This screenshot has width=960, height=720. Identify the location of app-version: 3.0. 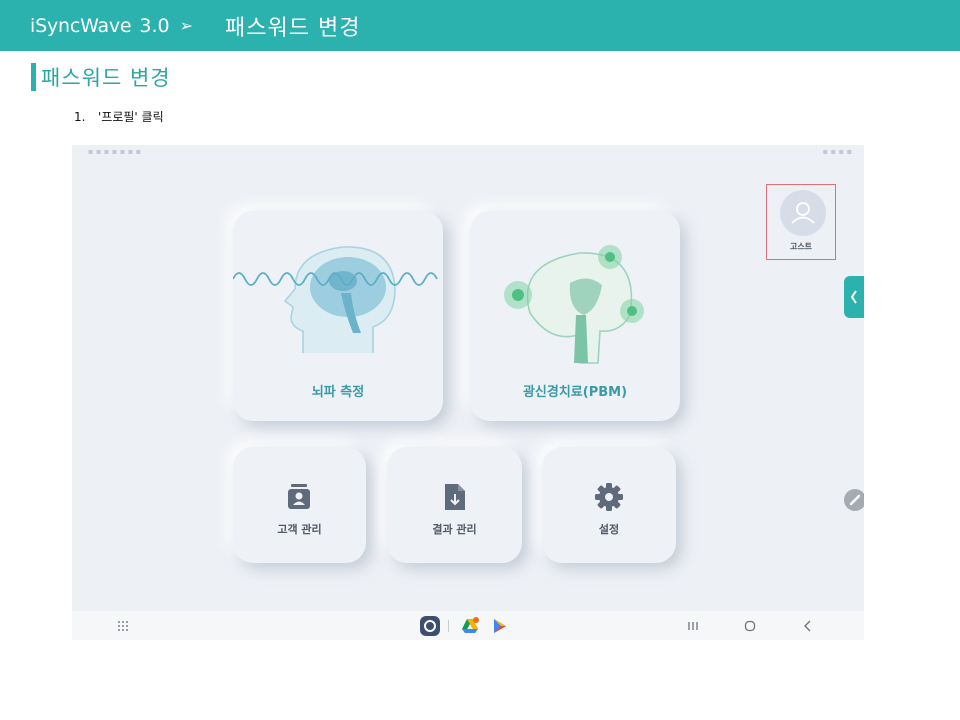
(154, 25).